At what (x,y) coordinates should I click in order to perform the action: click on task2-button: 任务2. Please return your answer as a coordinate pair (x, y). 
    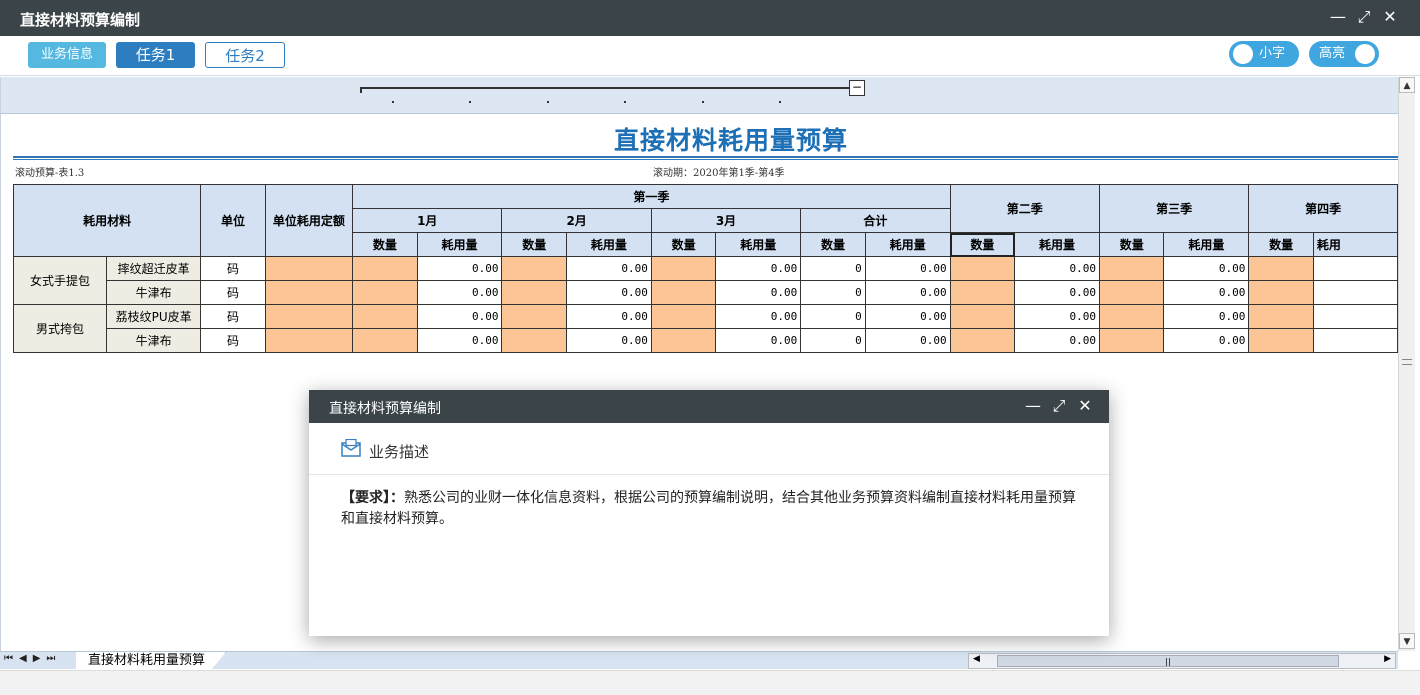
    Looking at the image, I should click on (245, 55).